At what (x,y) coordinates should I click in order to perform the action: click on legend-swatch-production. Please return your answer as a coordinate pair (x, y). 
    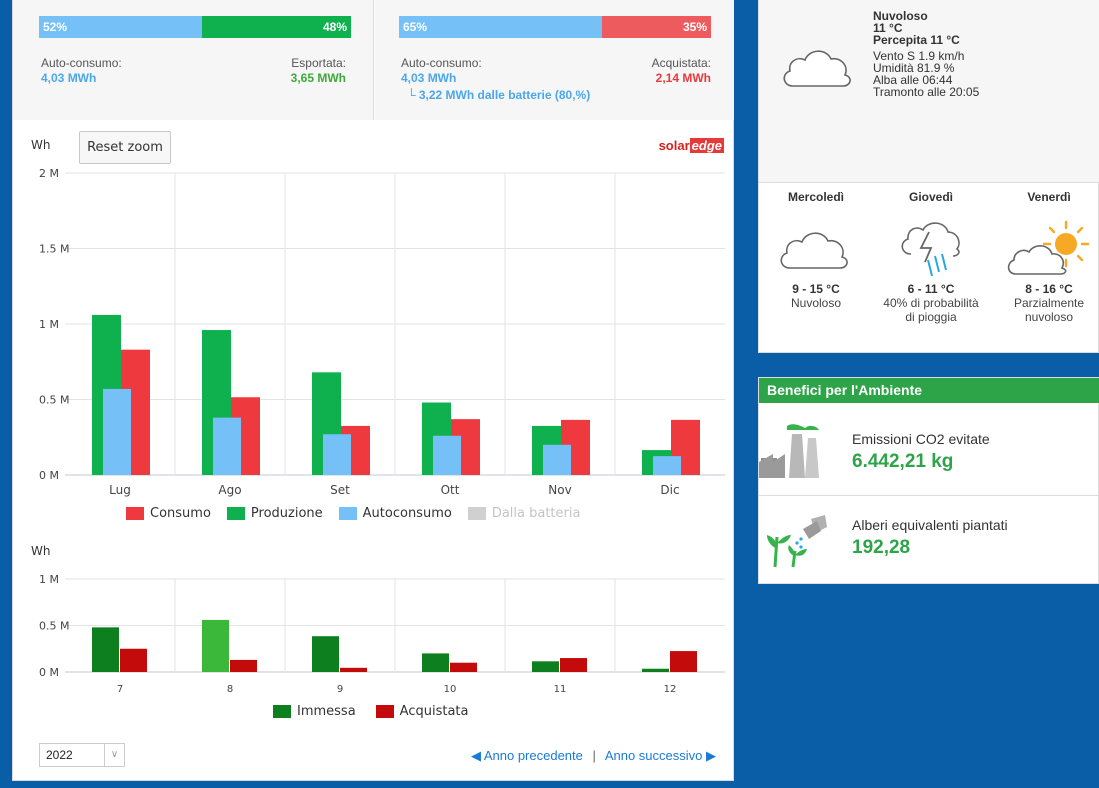
    Looking at the image, I should click on (235, 513).